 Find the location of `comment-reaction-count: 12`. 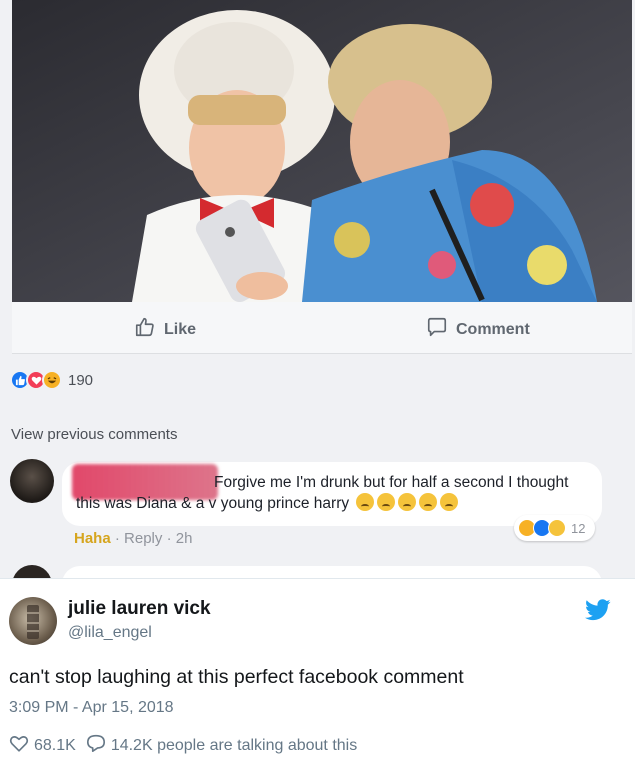

comment-reaction-count: 12 is located at coordinates (578, 528).